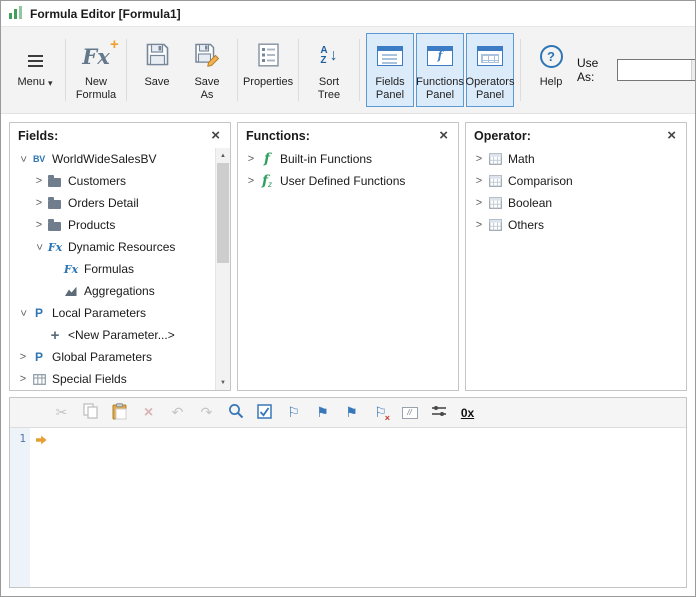 The image size is (696, 597). What do you see at coordinates (693, 70) in the screenshot?
I see `combobox-arrow-icon` at bounding box center [693, 70].